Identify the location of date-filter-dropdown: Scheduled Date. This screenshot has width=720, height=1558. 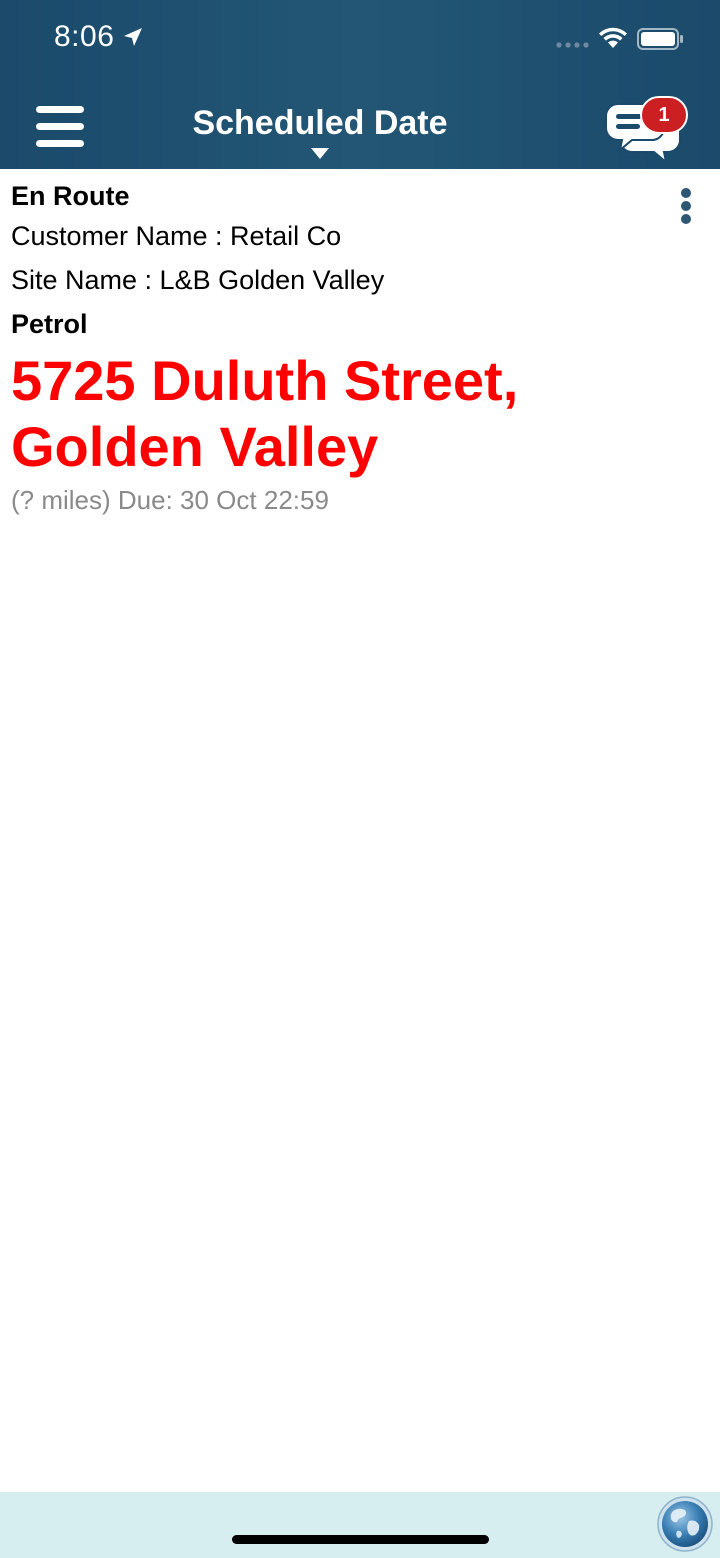
(320, 123).